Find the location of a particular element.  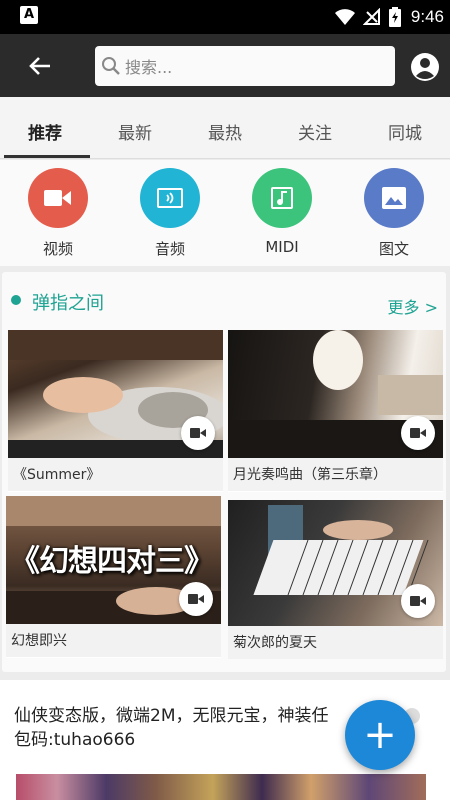

category-image-text-label: 图文 is located at coordinates (393, 249).